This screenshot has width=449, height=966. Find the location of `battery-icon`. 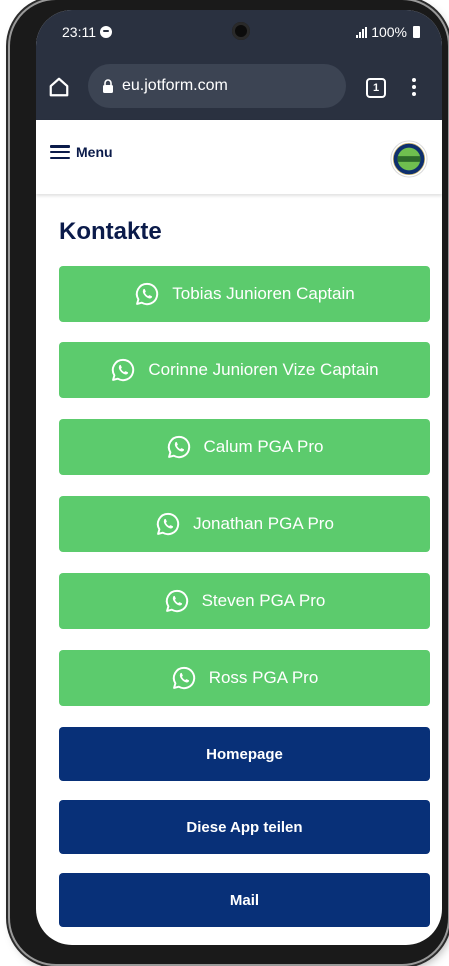

battery-icon is located at coordinates (416, 32).